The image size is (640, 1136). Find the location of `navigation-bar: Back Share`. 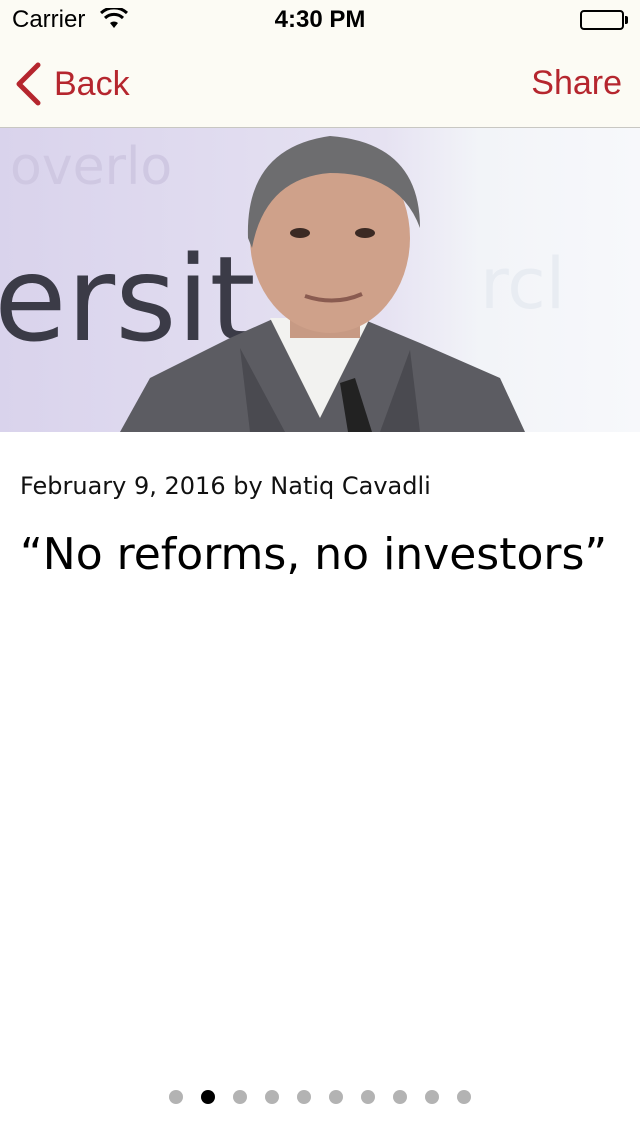

navigation-bar: Back Share is located at coordinates (320, 84).